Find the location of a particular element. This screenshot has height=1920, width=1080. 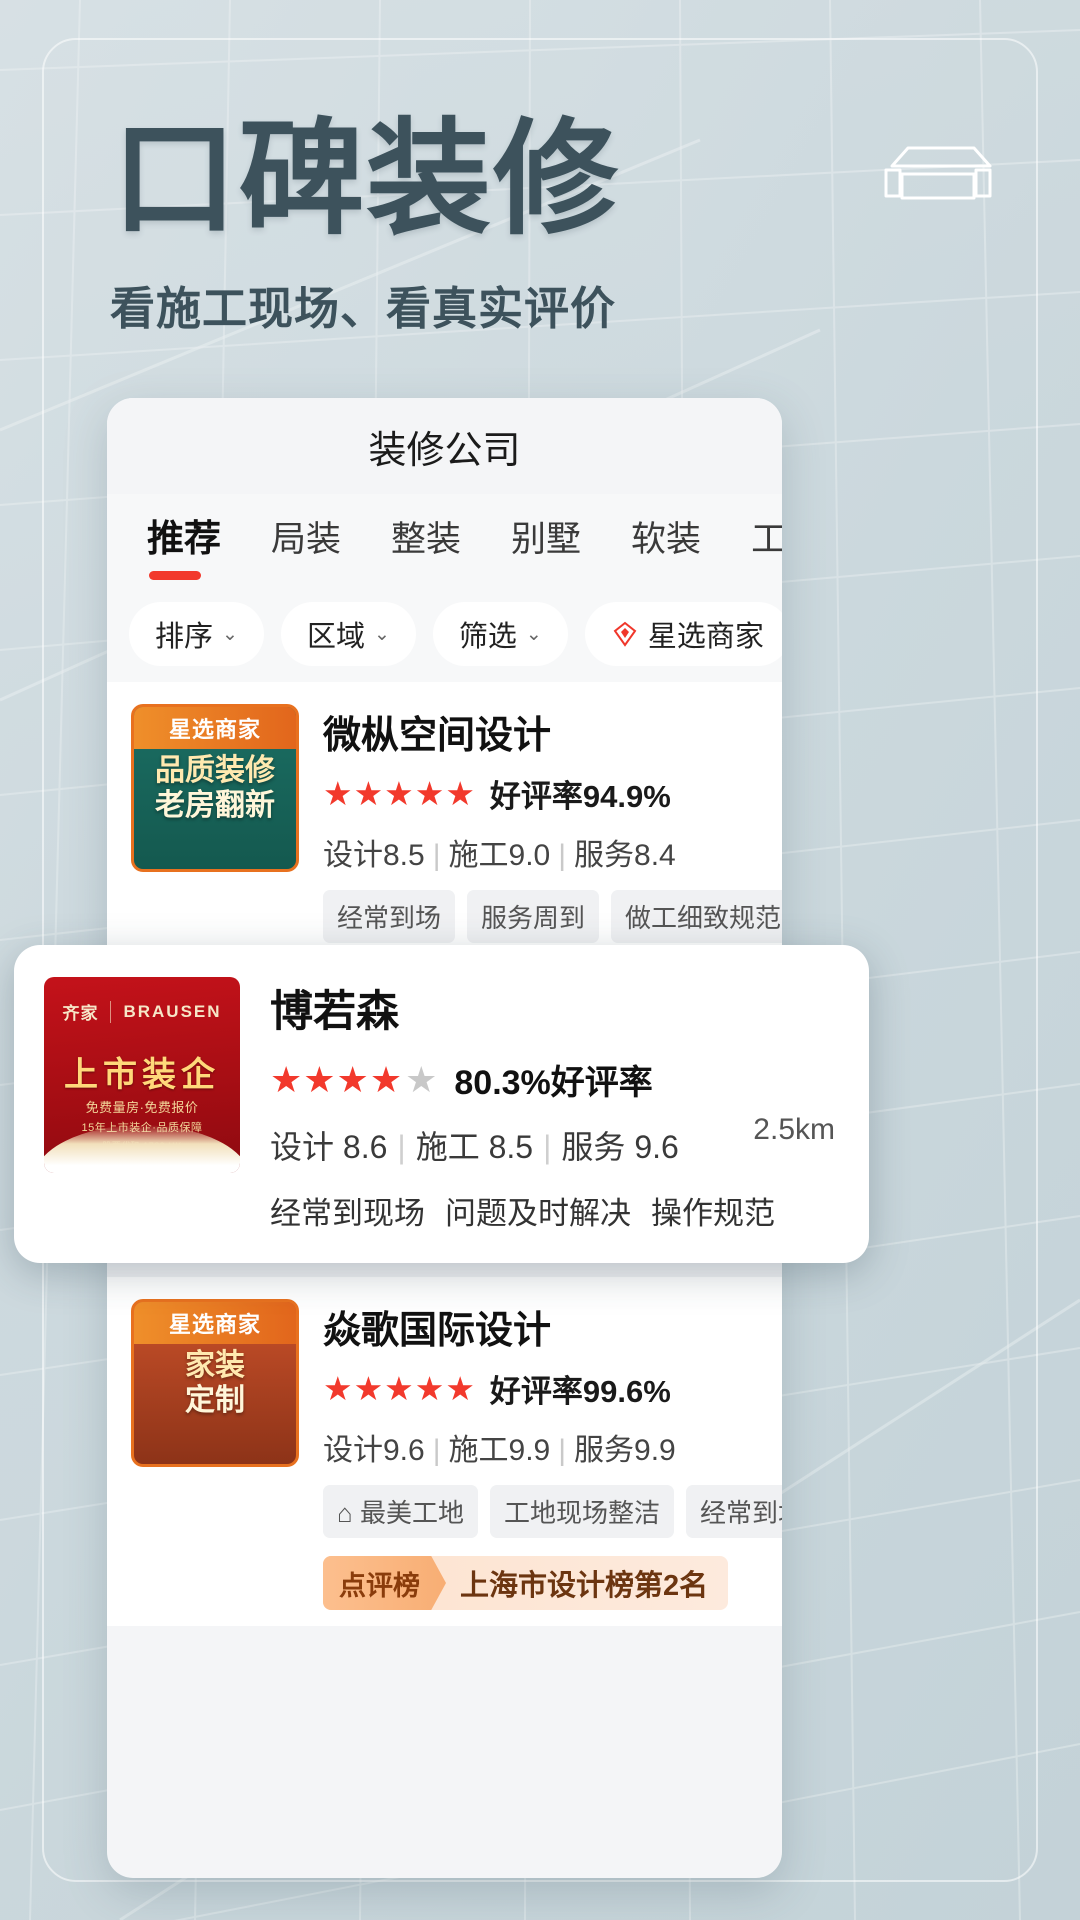

score-line: 设计8.5 | 施工9.0 | 服务8.4 is located at coordinates (540, 852).